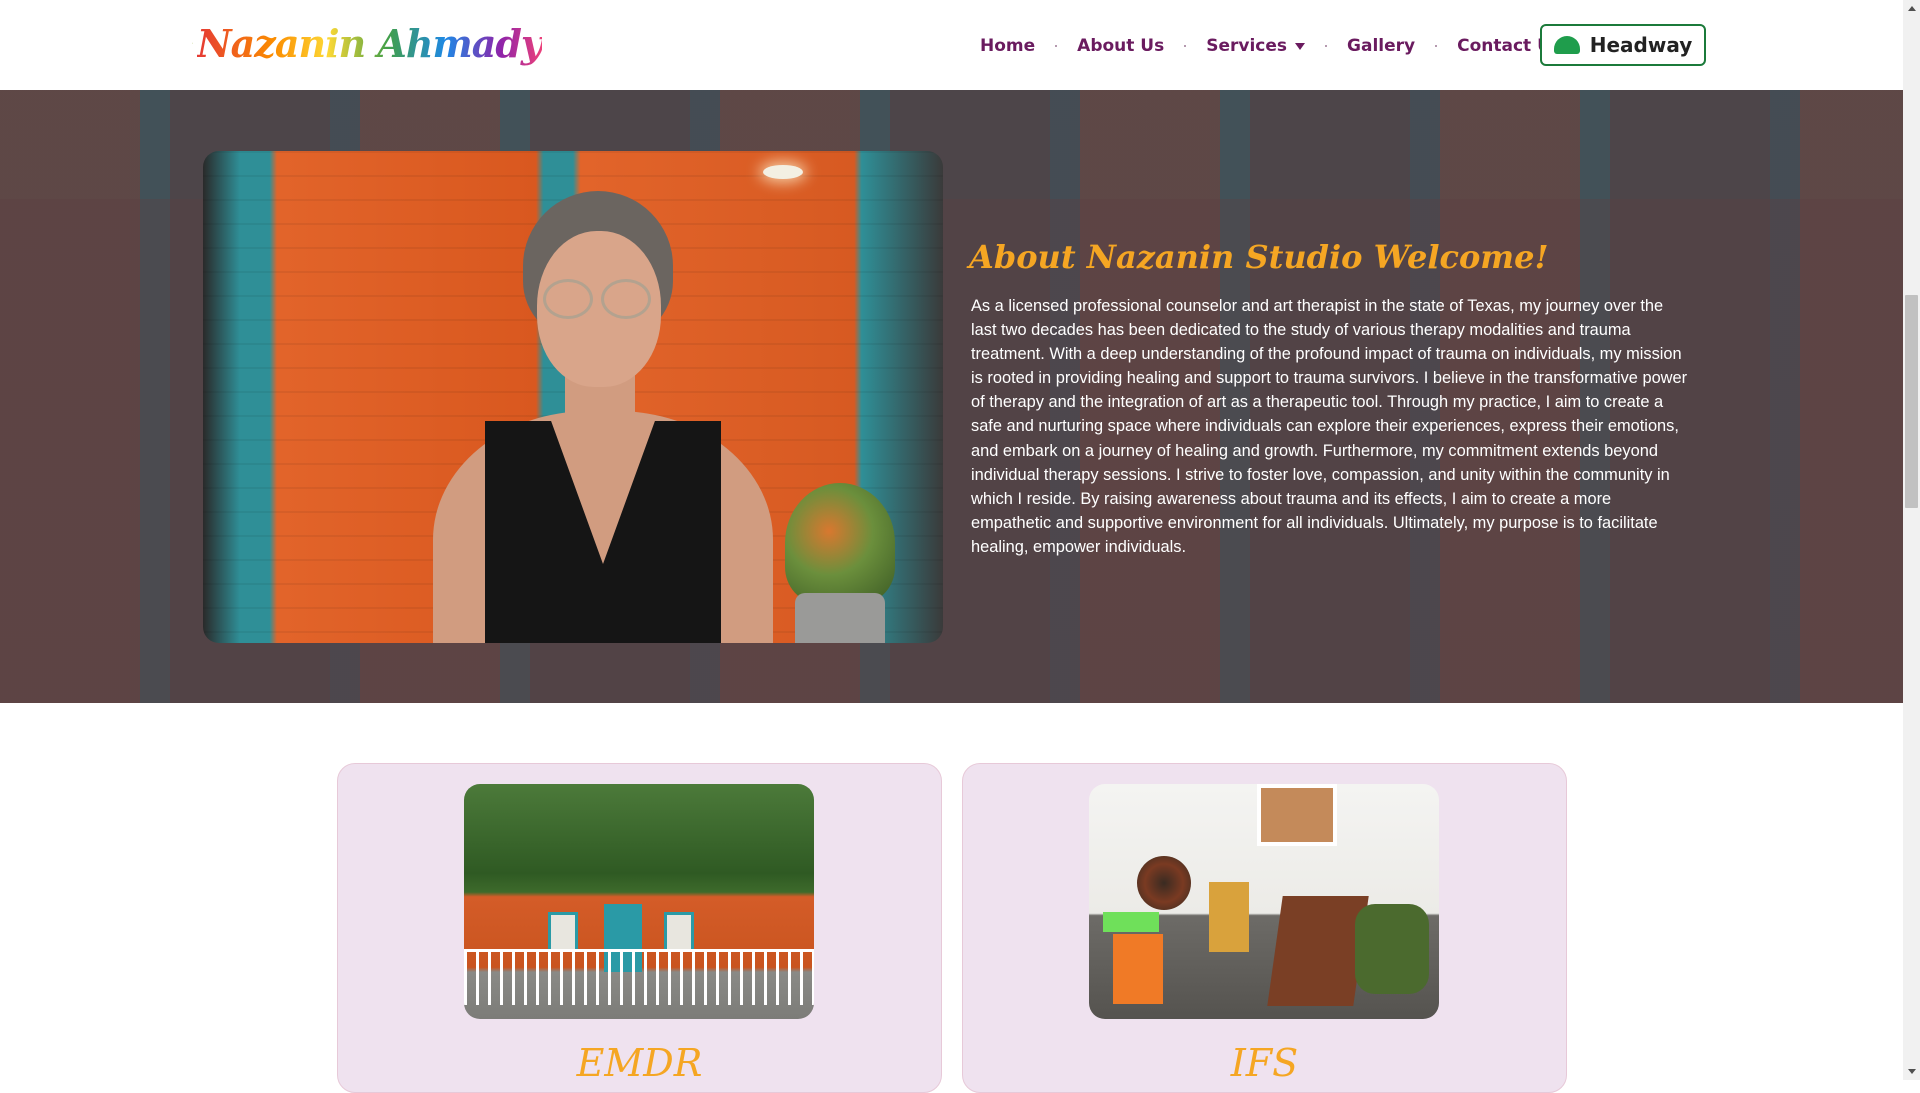 The width and height of the screenshot is (1920, 1093). Describe the element at coordinates (1300, 46) in the screenshot. I see `caret-down-icon` at that location.